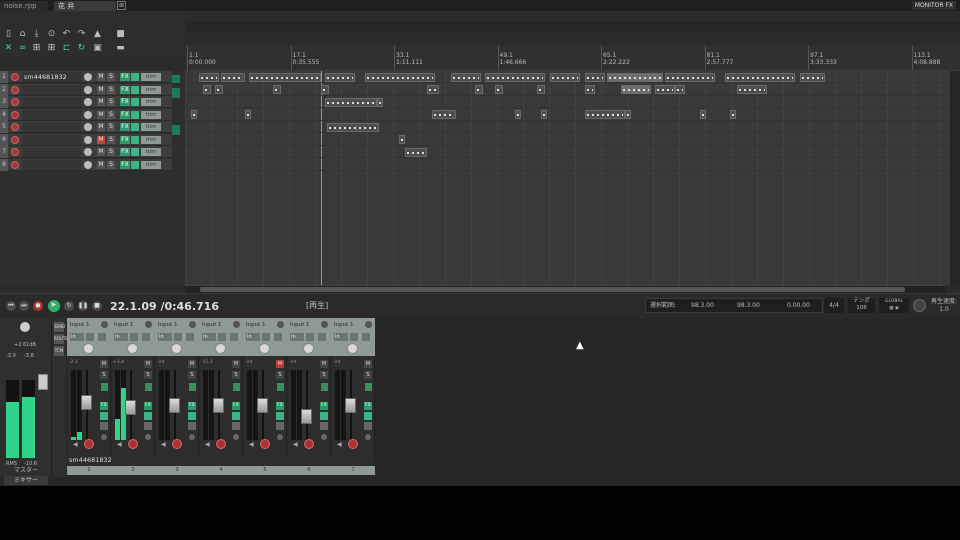 The height and width of the screenshot is (540, 960). What do you see at coordinates (51, 48) in the screenshot?
I see `envelope-points-icon: ⊞` at bounding box center [51, 48].